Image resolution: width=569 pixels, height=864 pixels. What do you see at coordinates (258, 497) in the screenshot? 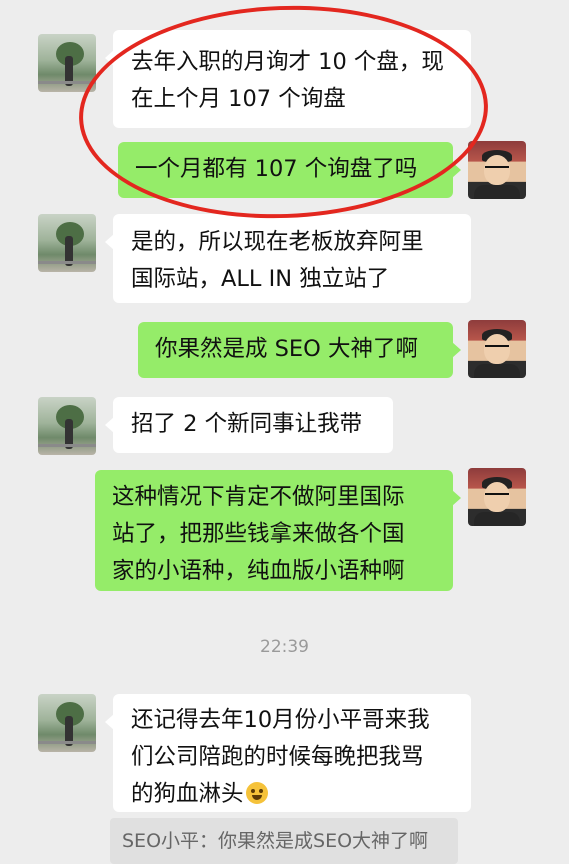
I see `message-text: 这种情况下肯定不做阿里国际` at bounding box center [258, 497].